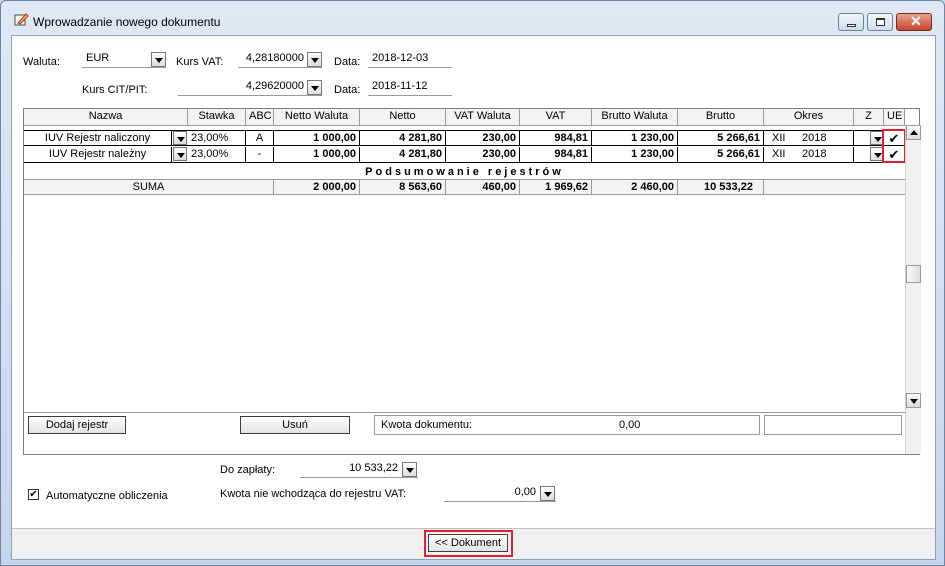 Image resolution: width=945 pixels, height=566 pixels. Describe the element at coordinates (913, 274) in the screenshot. I see `scroll-thumb` at that location.